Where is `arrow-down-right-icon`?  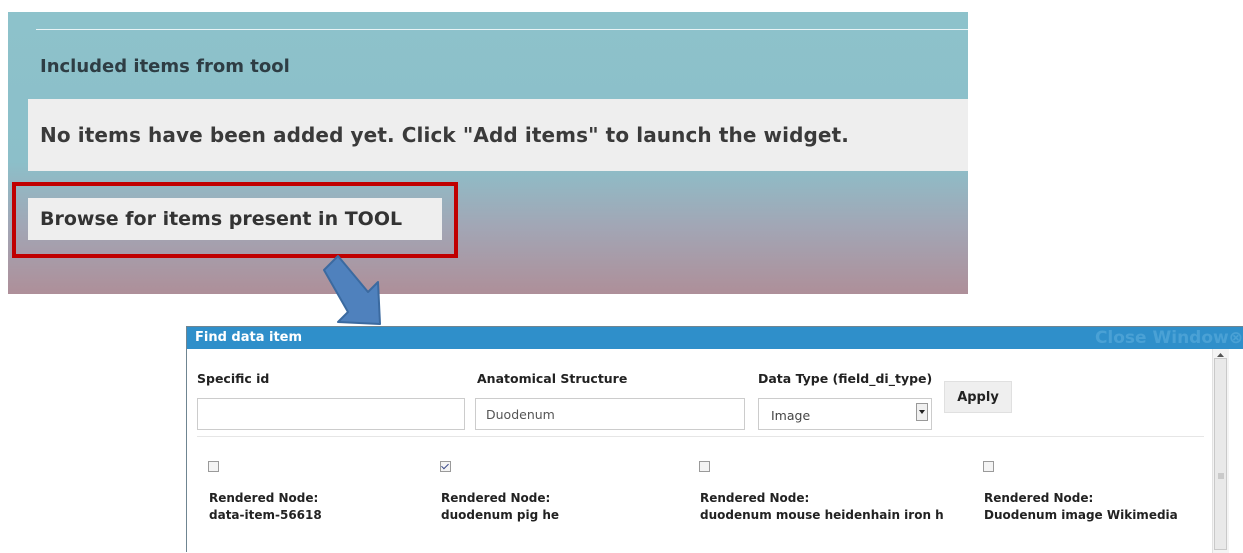
arrow-down-right-icon is located at coordinates (352, 290).